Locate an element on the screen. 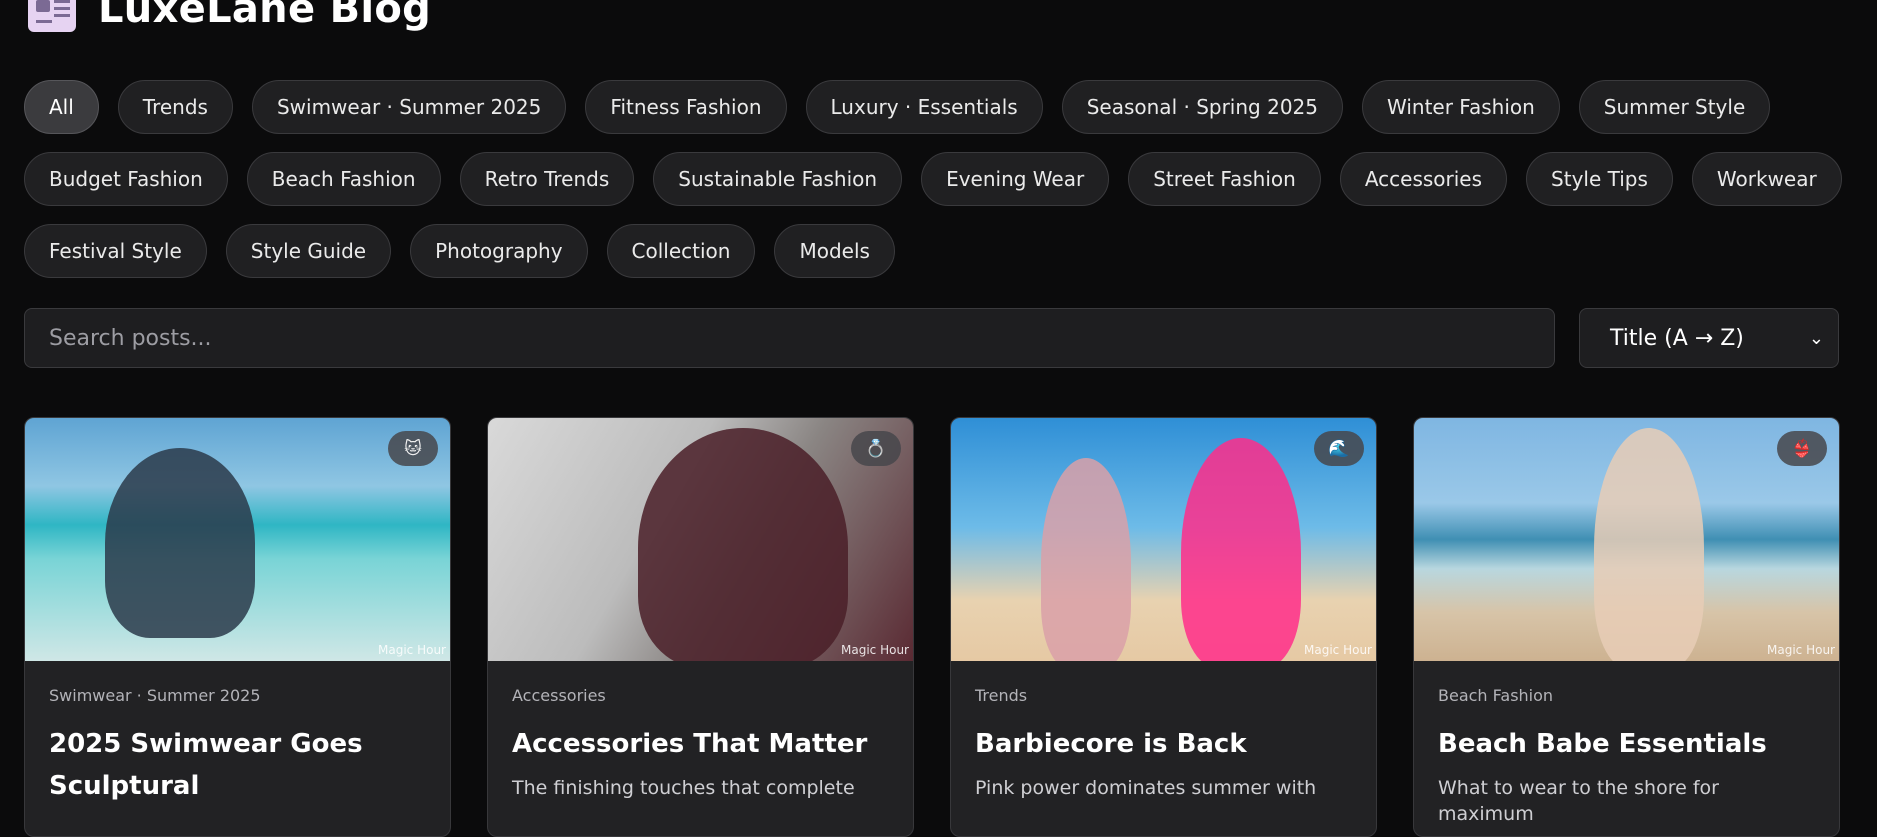  filter-chip-style-guide: Style Guide is located at coordinates (308, 251).